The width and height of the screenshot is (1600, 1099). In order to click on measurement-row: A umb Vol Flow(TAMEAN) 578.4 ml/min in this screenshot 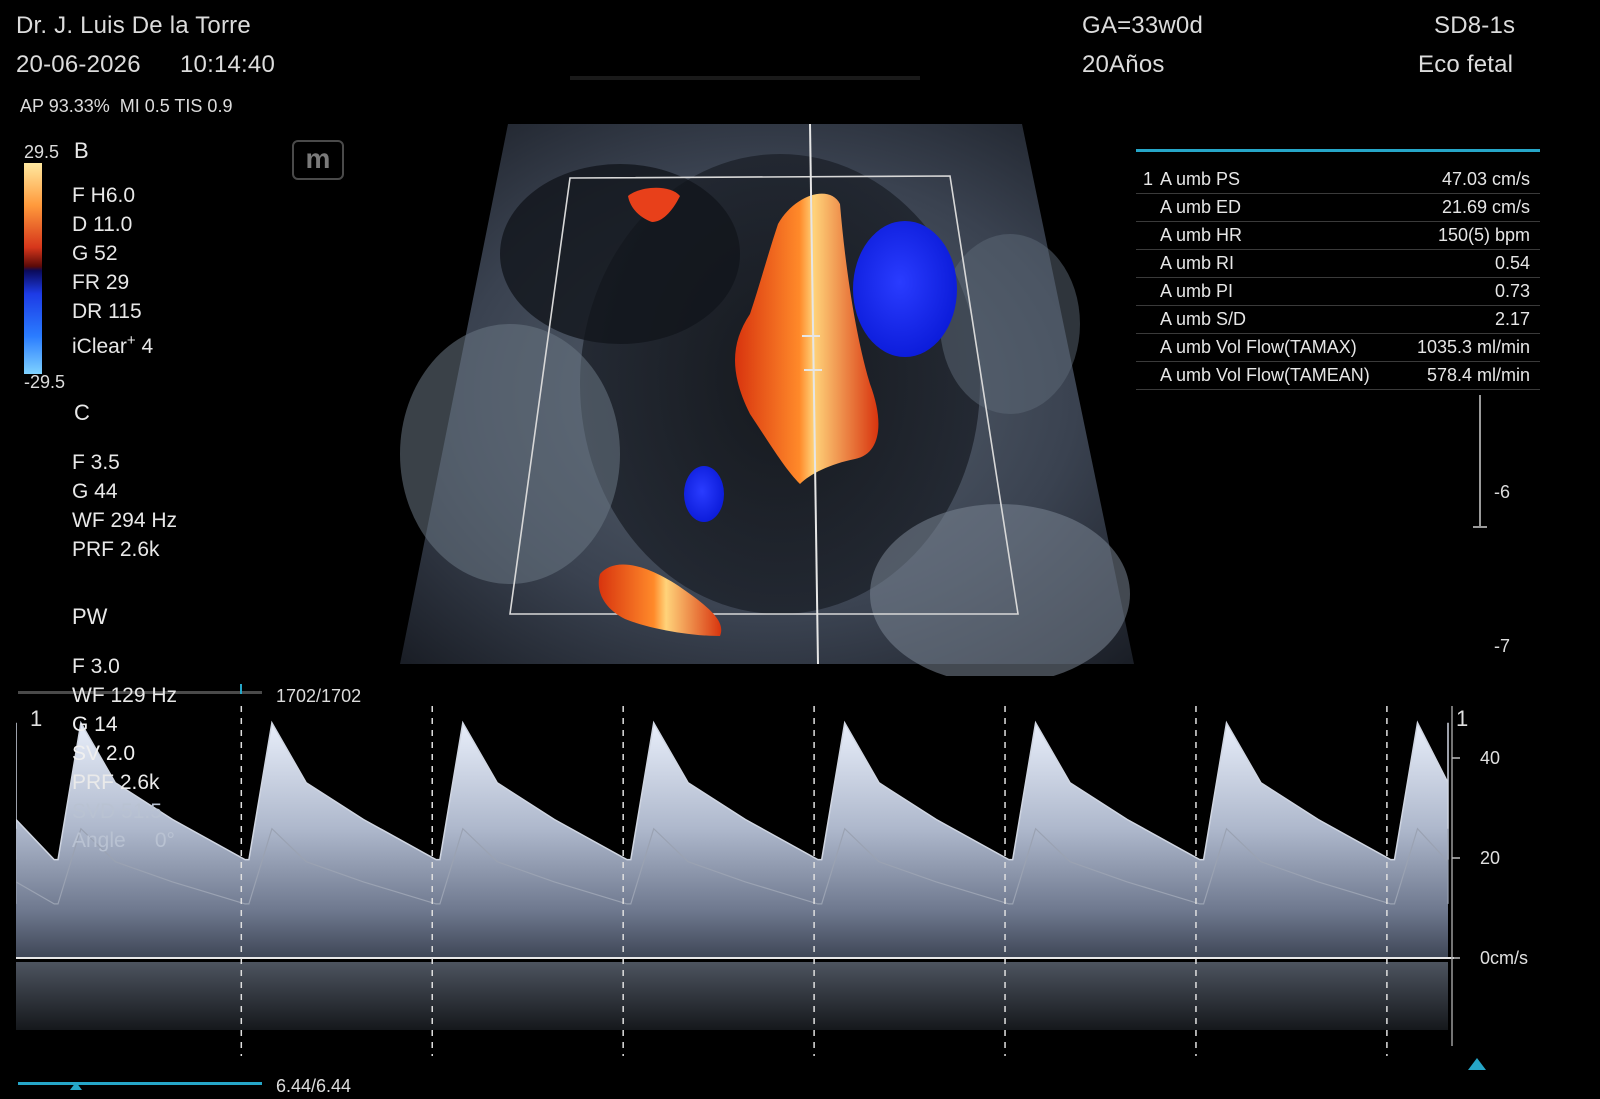, I will do `click(1338, 376)`.